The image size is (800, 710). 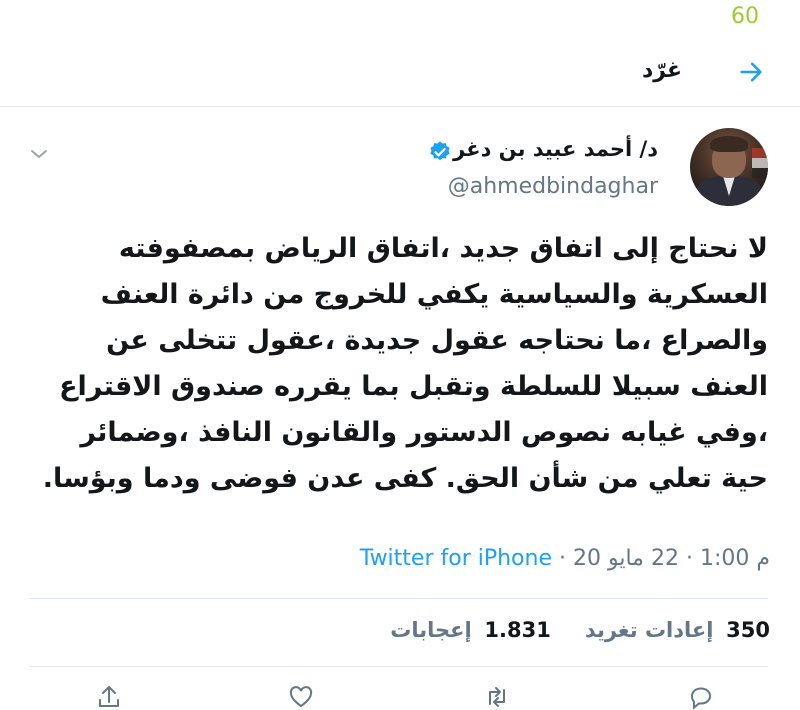 What do you see at coordinates (661, 70) in the screenshot?
I see `page-title: غرّد` at bounding box center [661, 70].